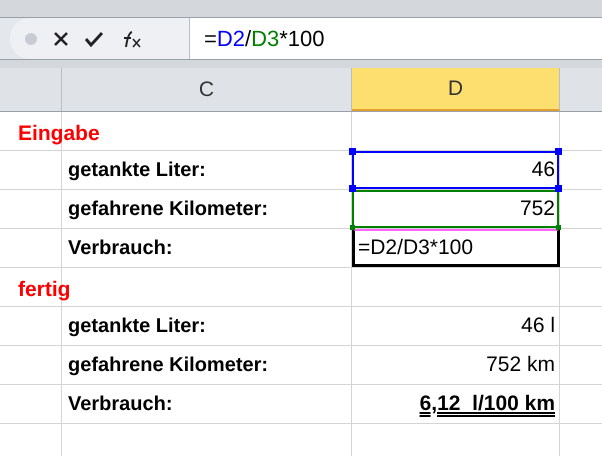 This screenshot has width=602, height=456. What do you see at coordinates (59, 134) in the screenshot?
I see `section-heading: Eingabe` at bounding box center [59, 134].